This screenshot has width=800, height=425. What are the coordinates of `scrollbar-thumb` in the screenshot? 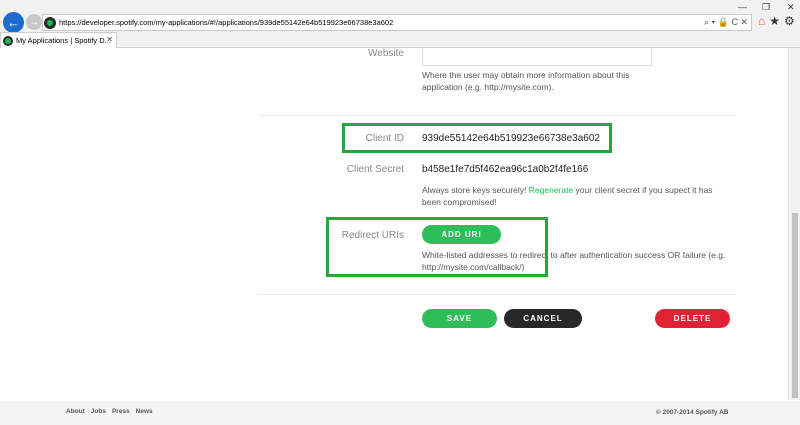 It's located at (795, 305).